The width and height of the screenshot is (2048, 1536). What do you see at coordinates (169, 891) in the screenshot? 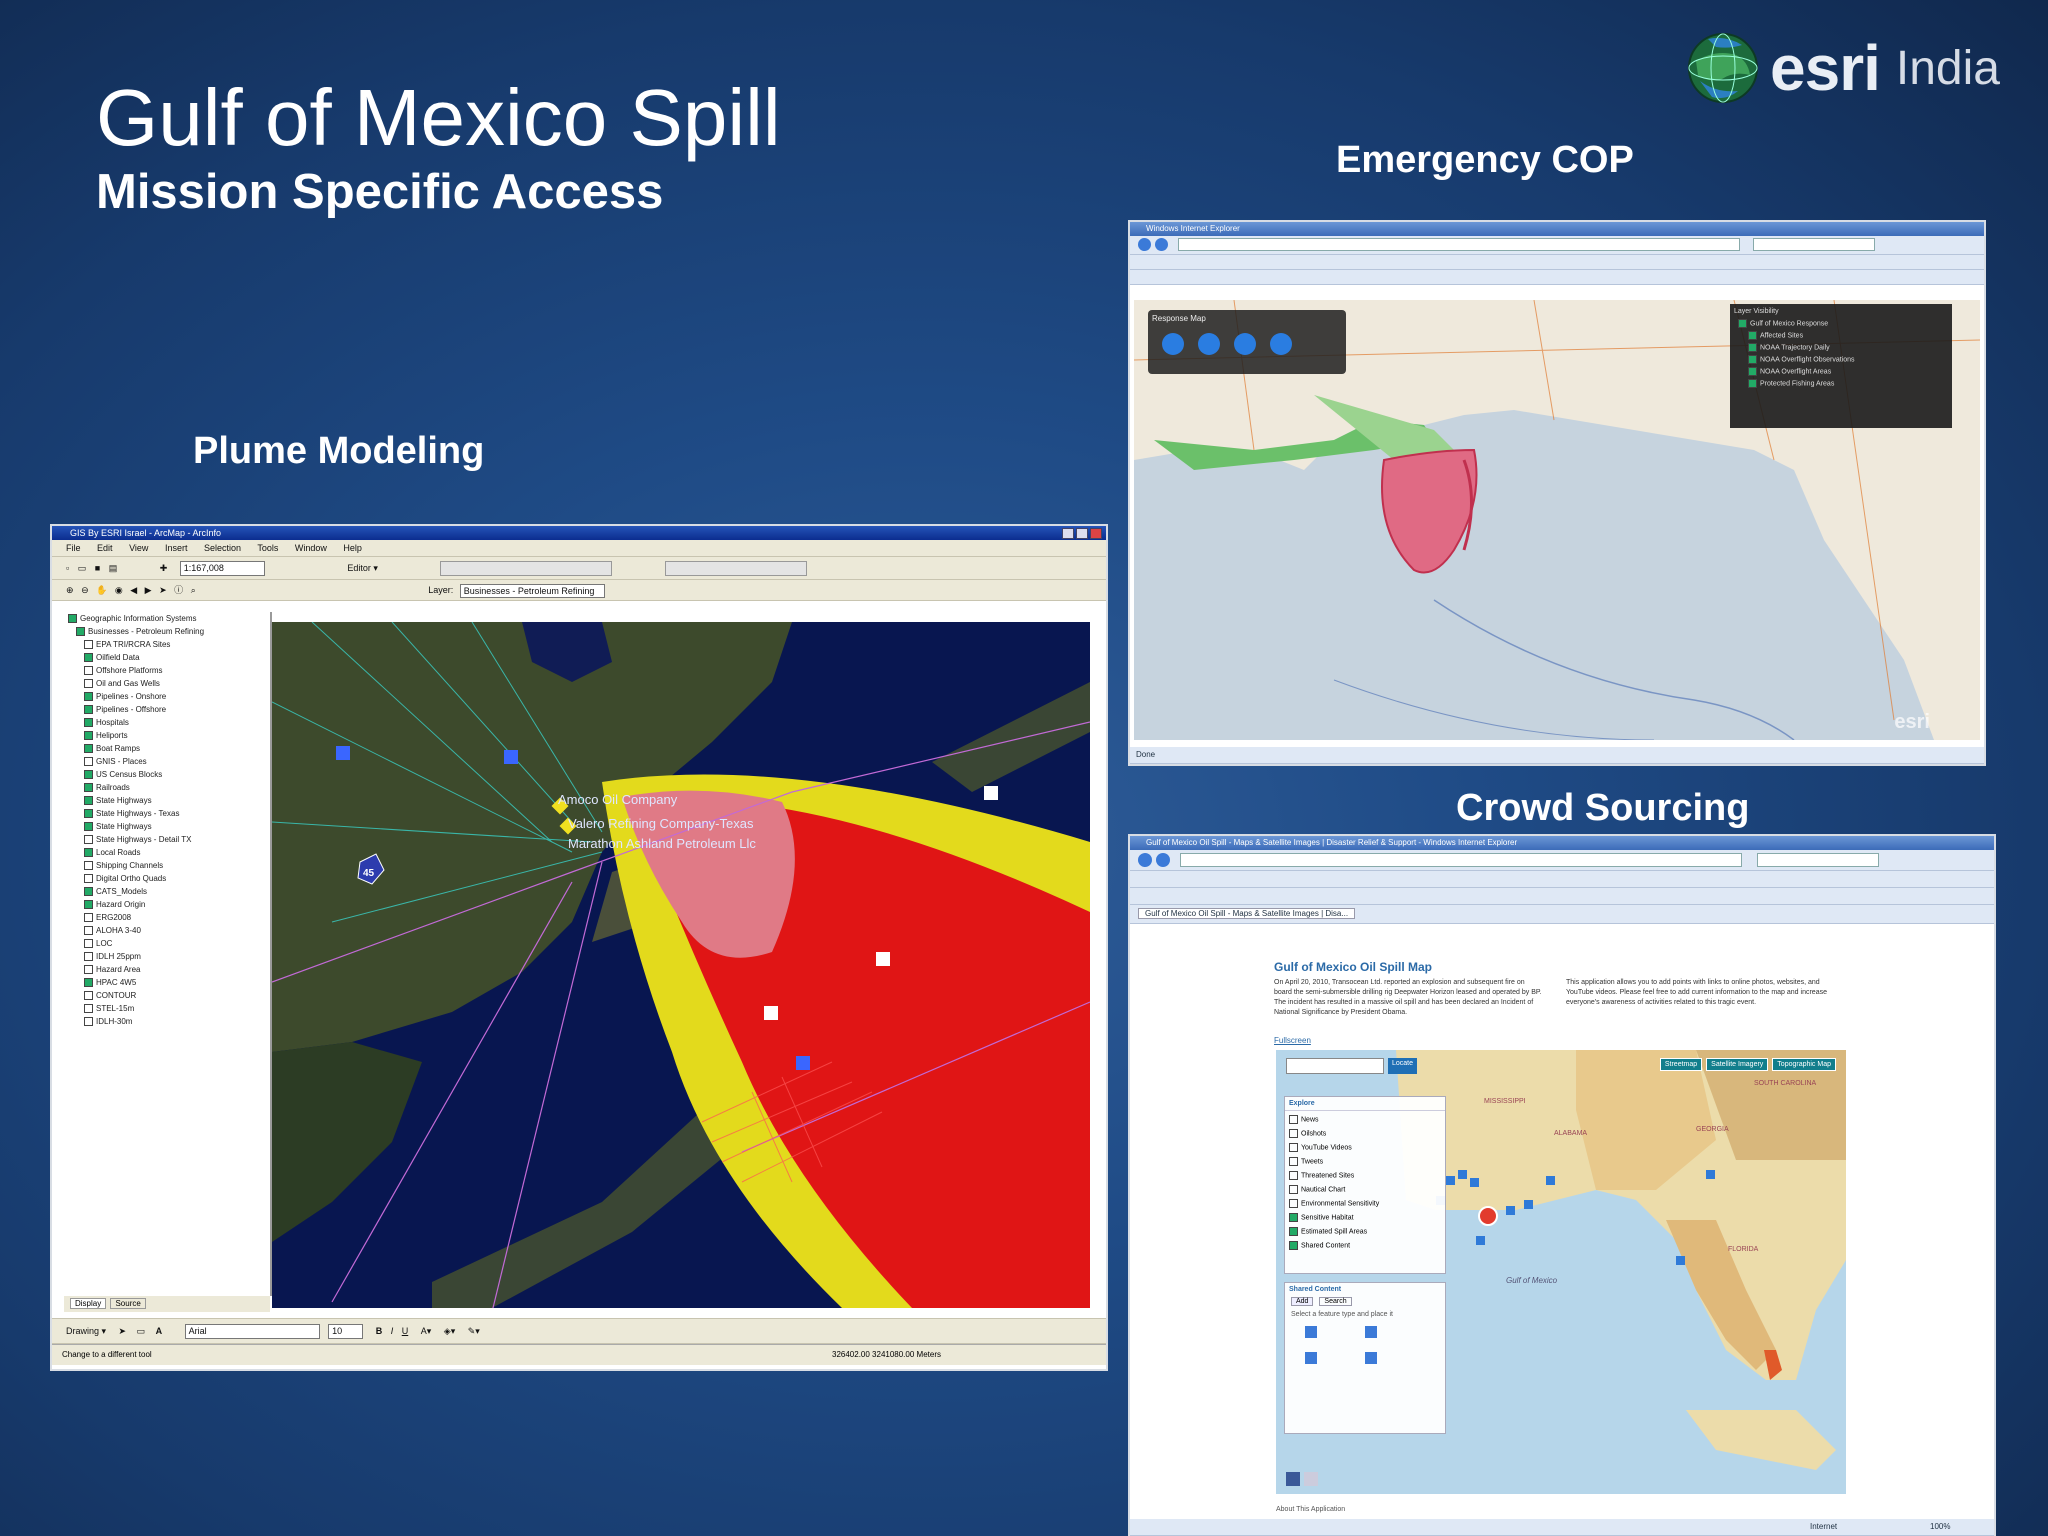
I see `toc-layer-item: CATS_Models` at bounding box center [169, 891].